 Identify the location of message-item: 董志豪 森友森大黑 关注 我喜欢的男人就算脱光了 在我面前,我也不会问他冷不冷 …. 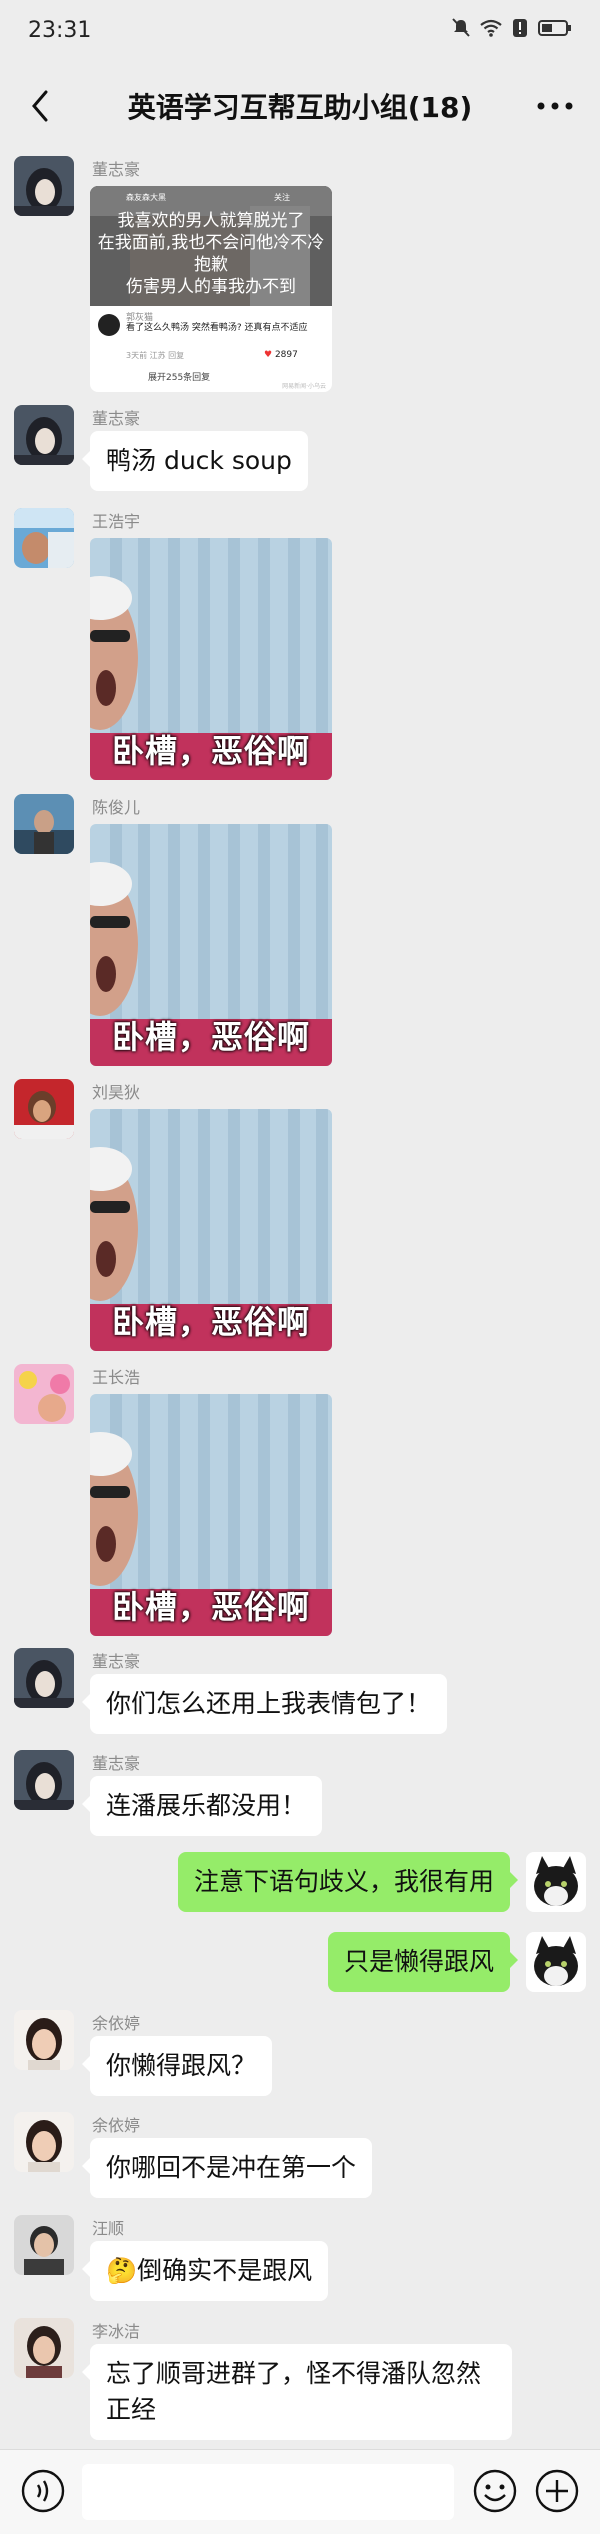
(300, 278).